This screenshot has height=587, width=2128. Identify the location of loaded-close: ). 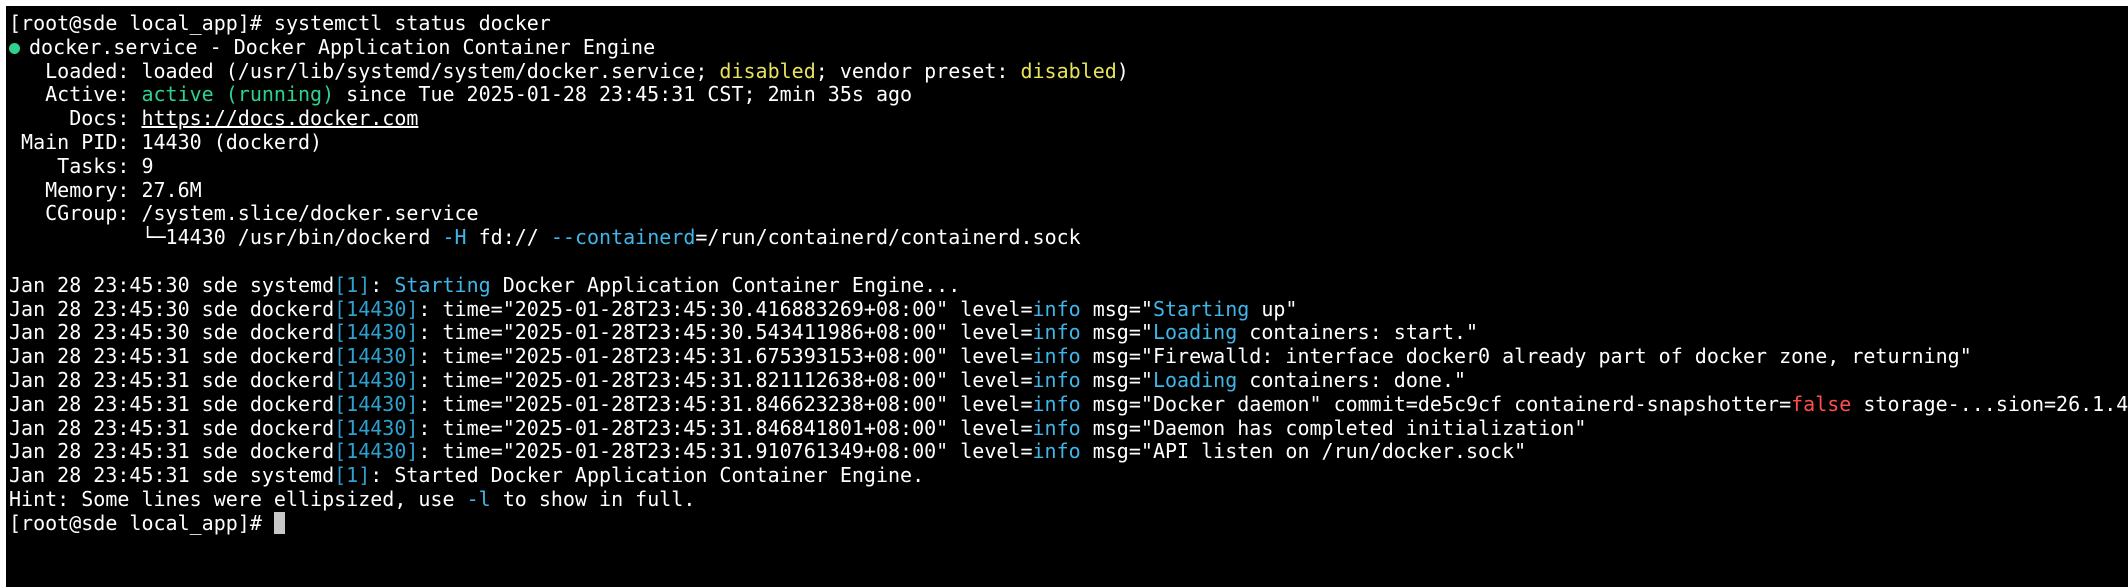
(1122, 71).